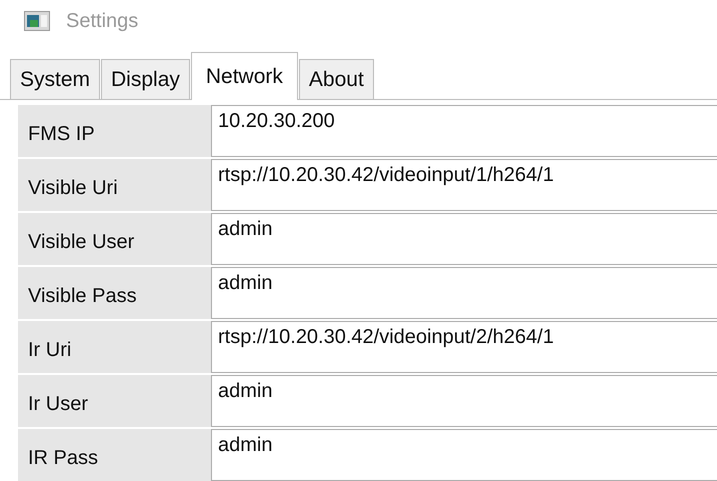 The image size is (717, 481). I want to click on field-label: Visible Pass, so click(114, 293).